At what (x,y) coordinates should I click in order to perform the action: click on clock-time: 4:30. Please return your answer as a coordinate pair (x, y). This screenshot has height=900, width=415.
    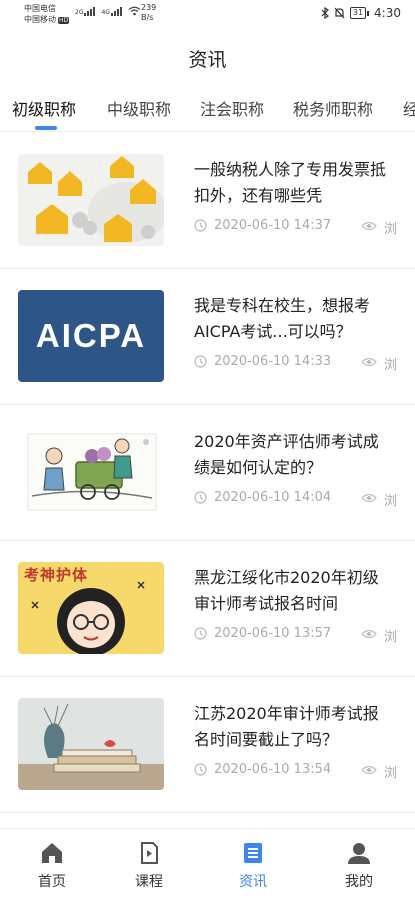
    Looking at the image, I should click on (387, 13).